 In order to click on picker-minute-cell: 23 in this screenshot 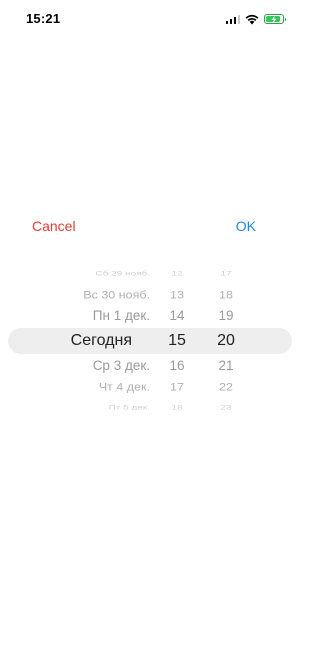, I will do `click(226, 407)`.